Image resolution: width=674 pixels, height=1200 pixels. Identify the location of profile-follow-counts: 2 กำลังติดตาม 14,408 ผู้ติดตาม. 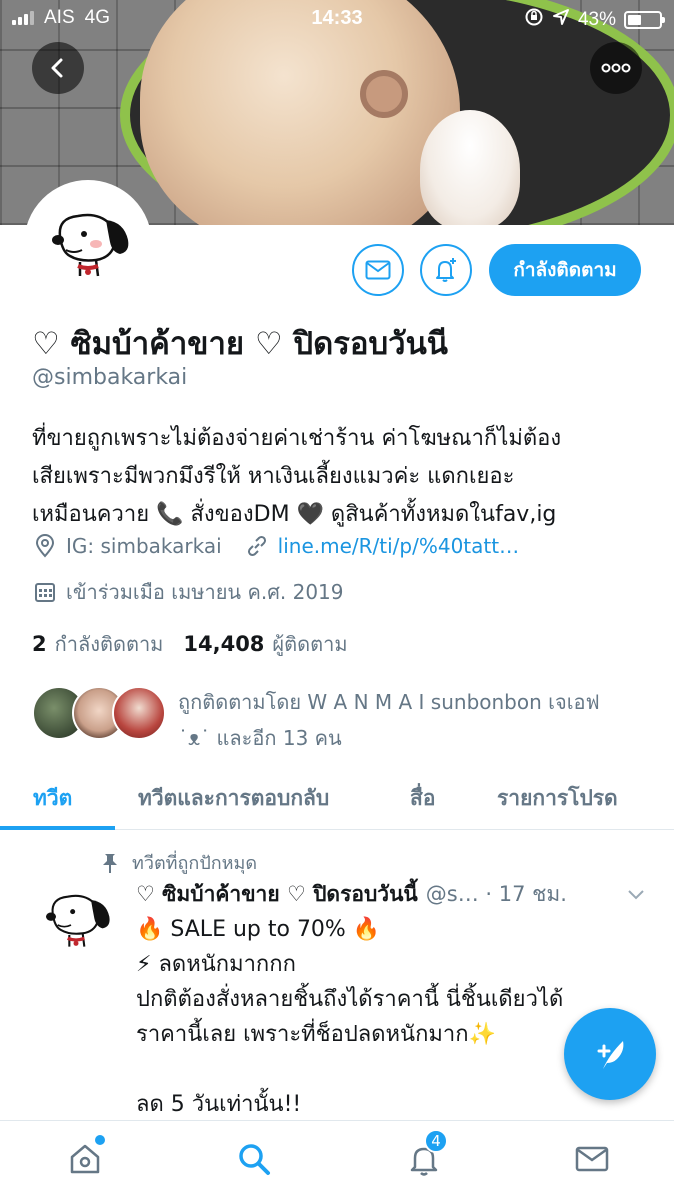
(190, 644).